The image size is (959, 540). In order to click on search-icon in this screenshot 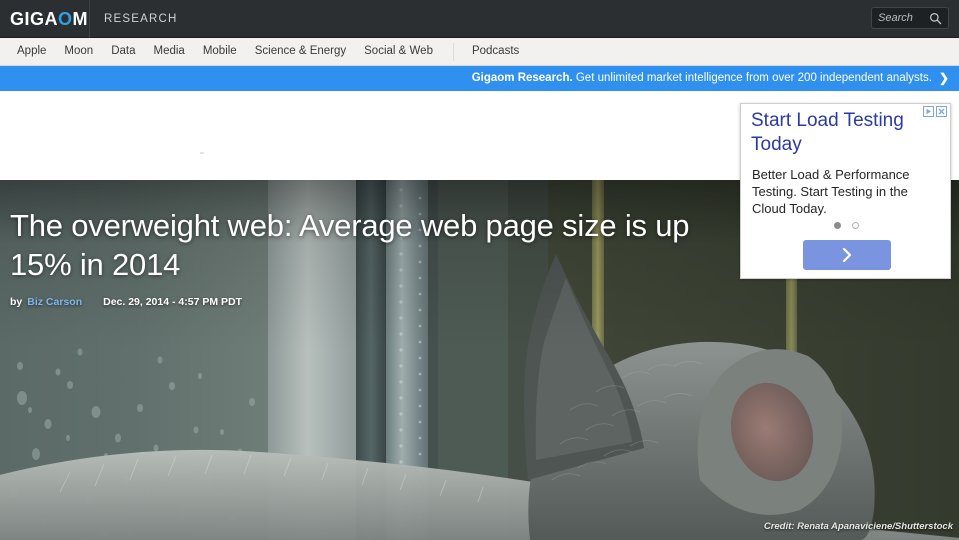, I will do `click(935, 18)`.